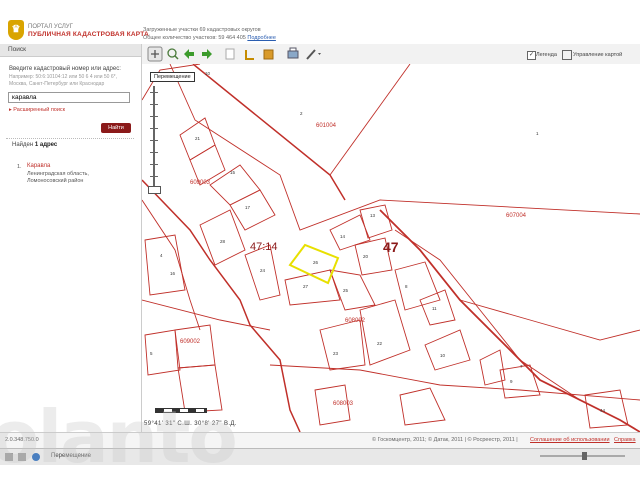 The height and width of the screenshot is (480, 640). I want to click on advanced-search-label: Расширенный поиск, so click(39, 110).